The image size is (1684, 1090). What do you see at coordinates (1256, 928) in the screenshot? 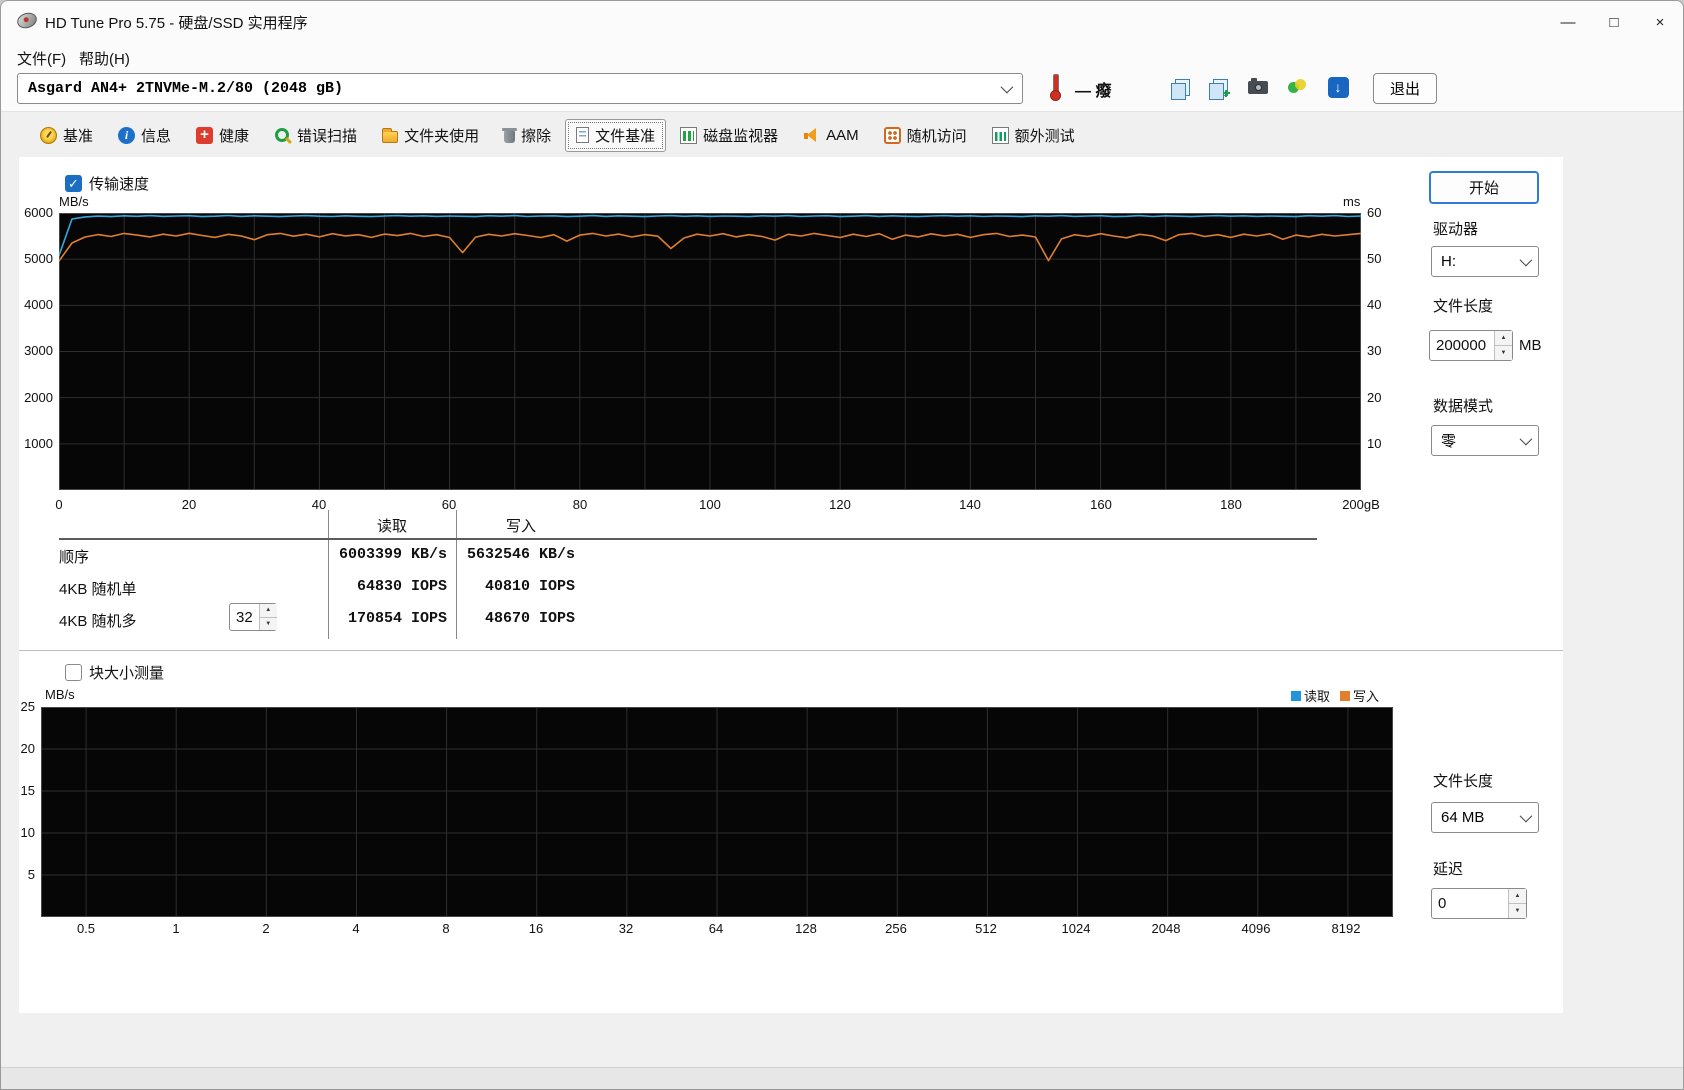
I see `x-tick: 4096` at bounding box center [1256, 928].